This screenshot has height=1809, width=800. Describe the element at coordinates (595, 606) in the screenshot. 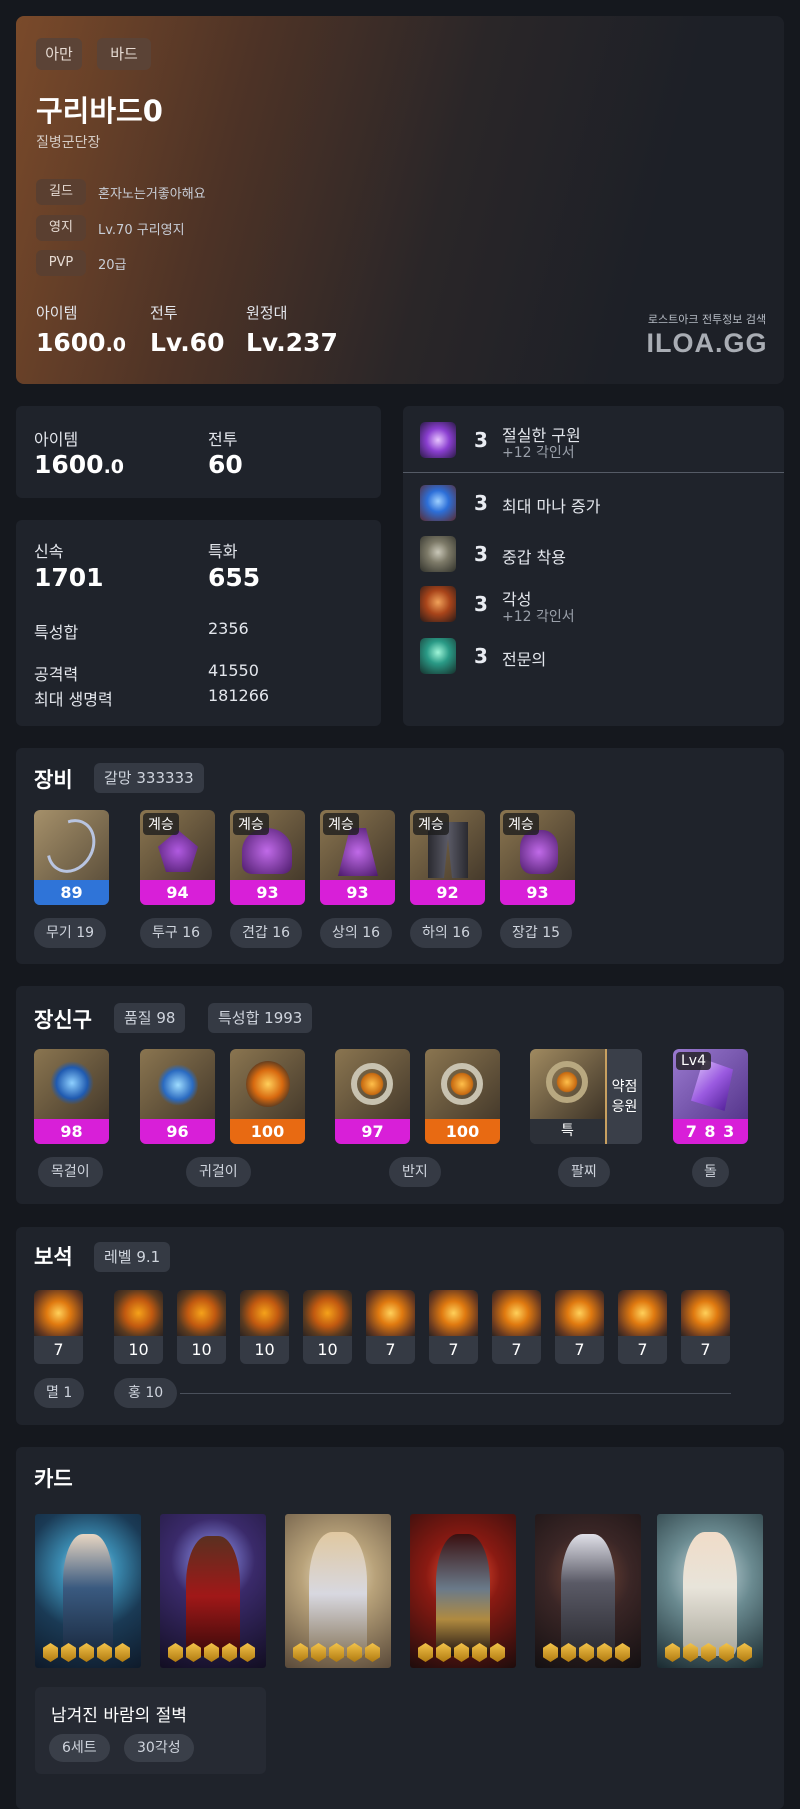

I see `engraving-row: 3 각성 +12 각인서` at that location.